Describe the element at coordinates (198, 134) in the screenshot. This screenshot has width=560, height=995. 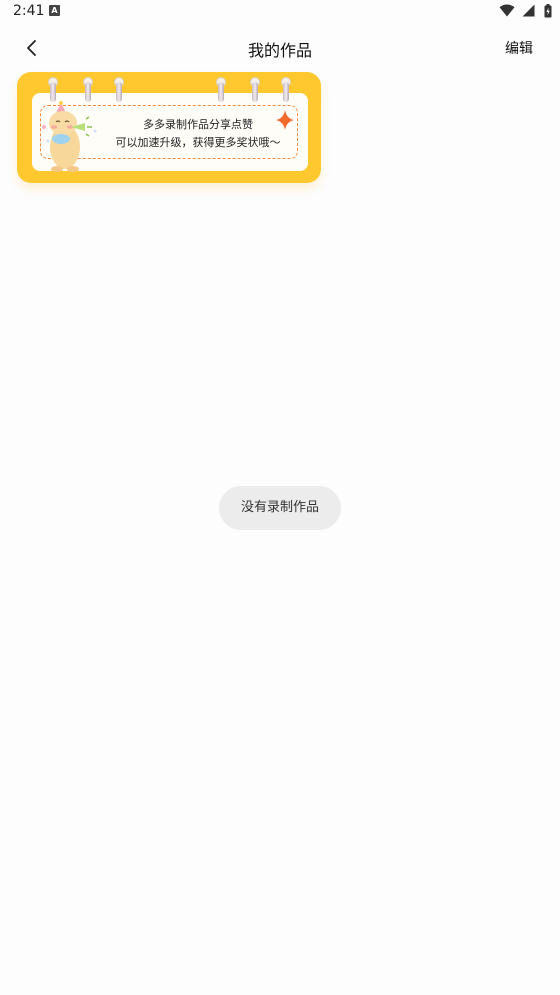
I see `banner-message: 多多录制作品分享点赞 可以加速升级，获得更多奖状哦～` at that location.